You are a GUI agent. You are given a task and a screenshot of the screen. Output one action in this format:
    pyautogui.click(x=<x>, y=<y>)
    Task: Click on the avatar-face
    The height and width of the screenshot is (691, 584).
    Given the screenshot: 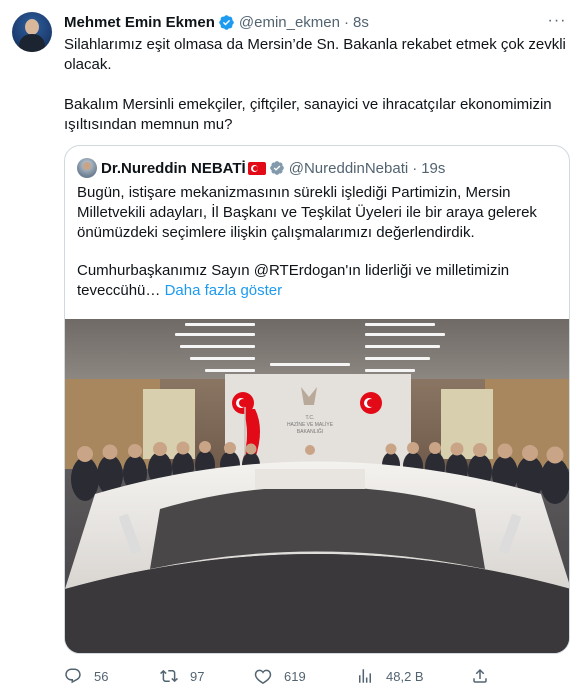 What is the action you would take?
    pyautogui.click(x=32, y=27)
    